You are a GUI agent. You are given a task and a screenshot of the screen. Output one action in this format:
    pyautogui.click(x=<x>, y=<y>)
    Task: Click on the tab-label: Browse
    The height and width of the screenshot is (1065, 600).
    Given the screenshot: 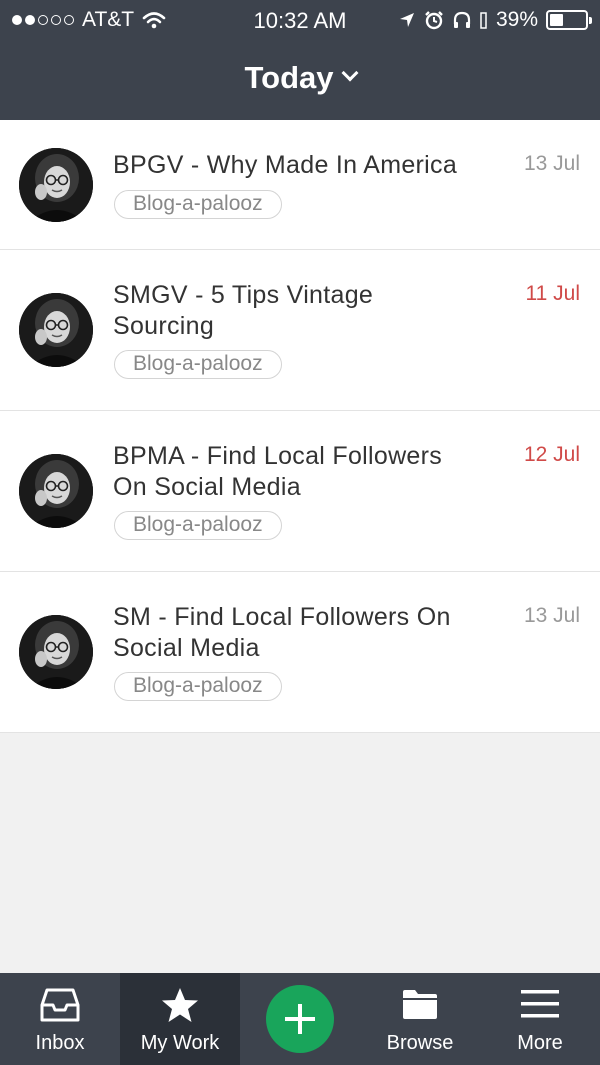 What is the action you would take?
    pyautogui.click(x=420, y=1043)
    